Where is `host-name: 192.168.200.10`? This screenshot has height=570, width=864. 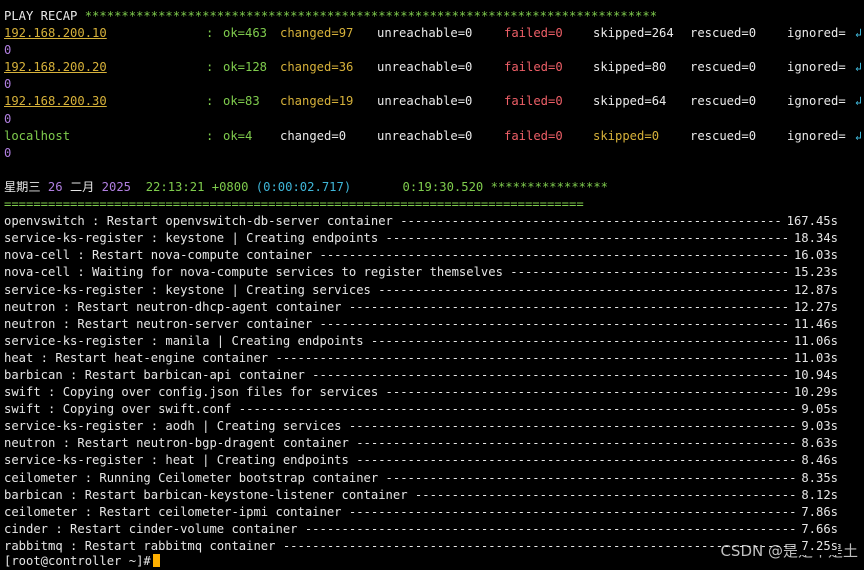 host-name: 192.168.200.10 is located at coordinates (55, 33).